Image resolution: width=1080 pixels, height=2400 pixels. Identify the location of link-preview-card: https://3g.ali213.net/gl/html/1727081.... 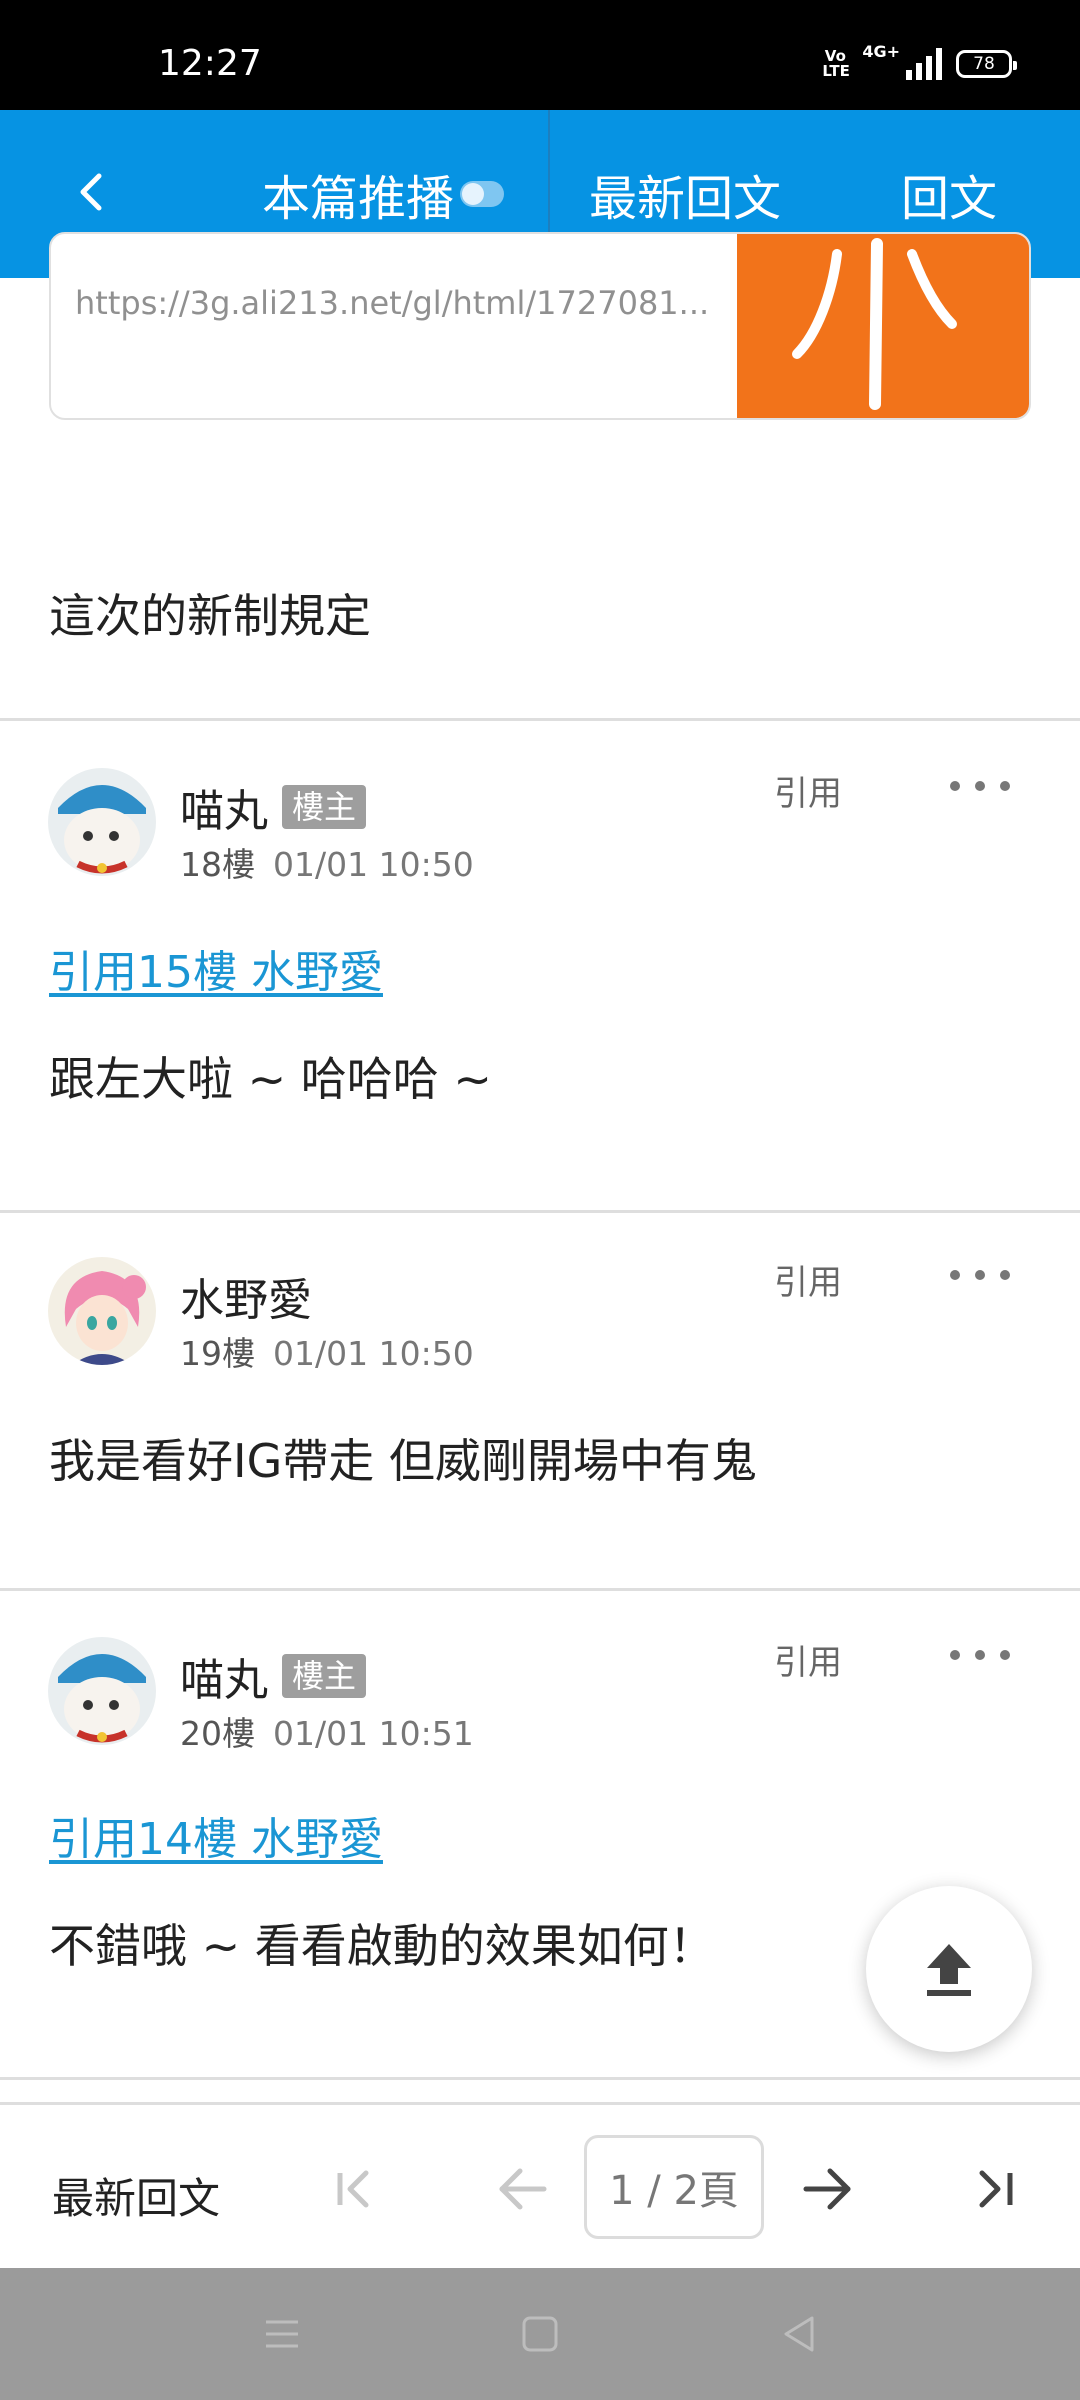
(540, 326).